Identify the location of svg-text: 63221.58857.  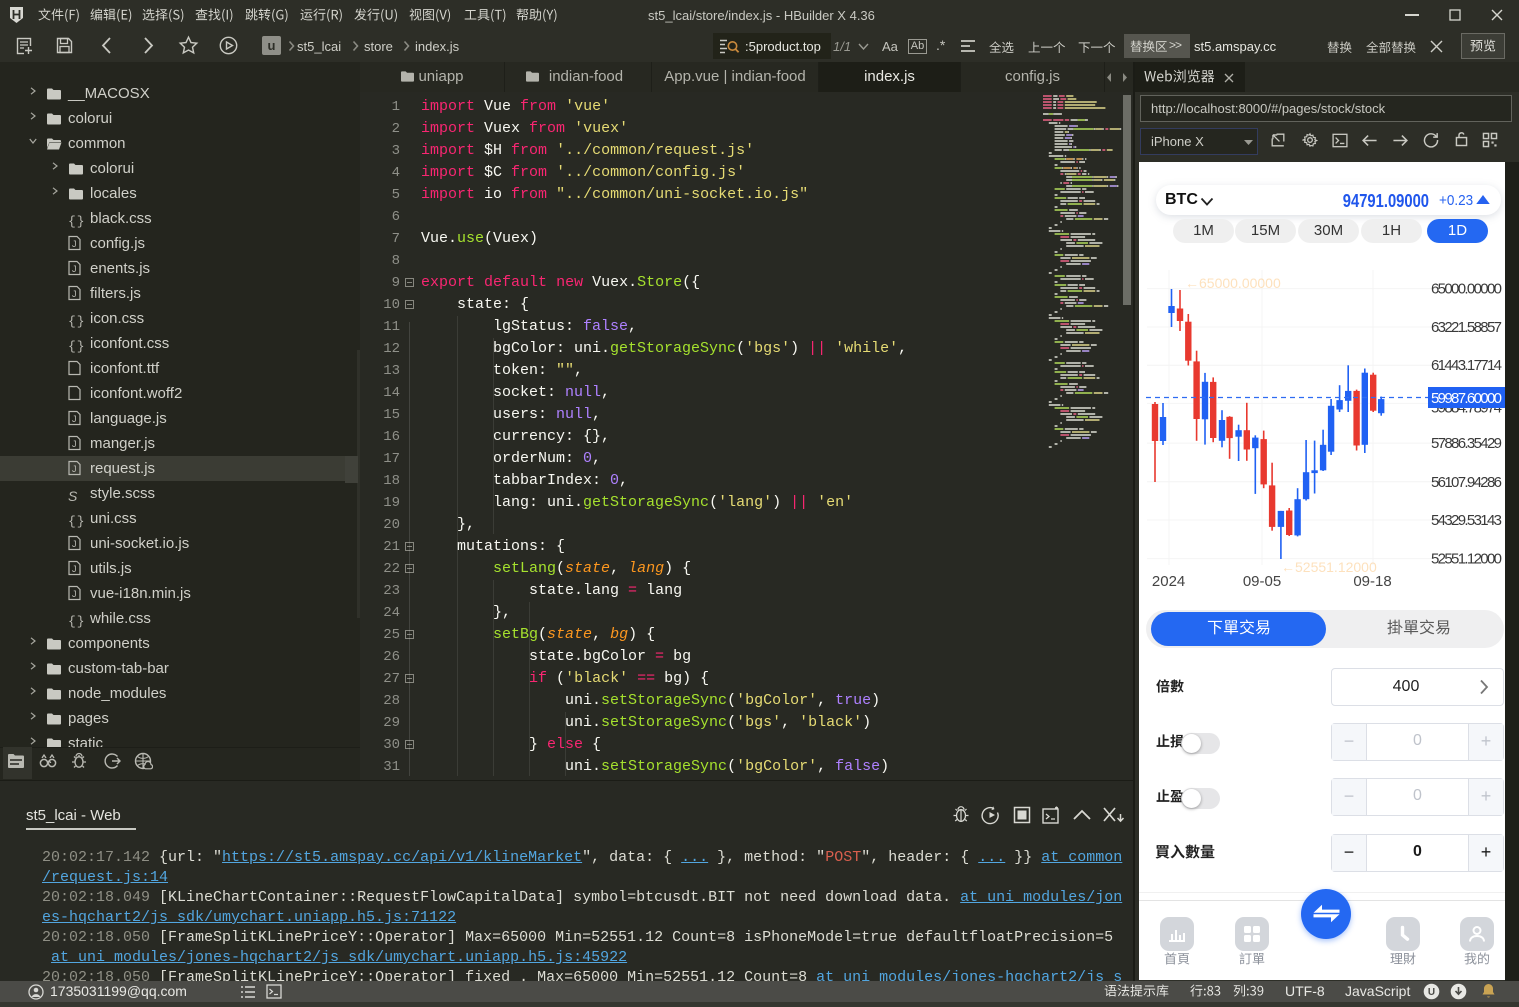
(1466, 327).